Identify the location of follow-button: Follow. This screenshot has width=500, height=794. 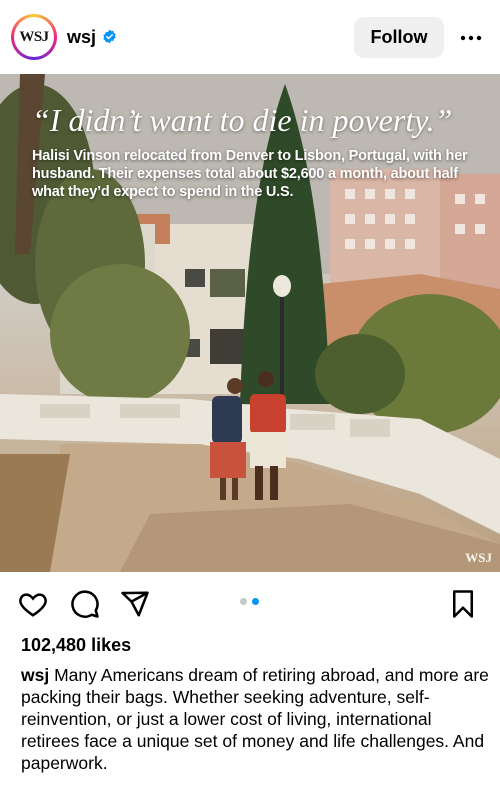
(399, 37).